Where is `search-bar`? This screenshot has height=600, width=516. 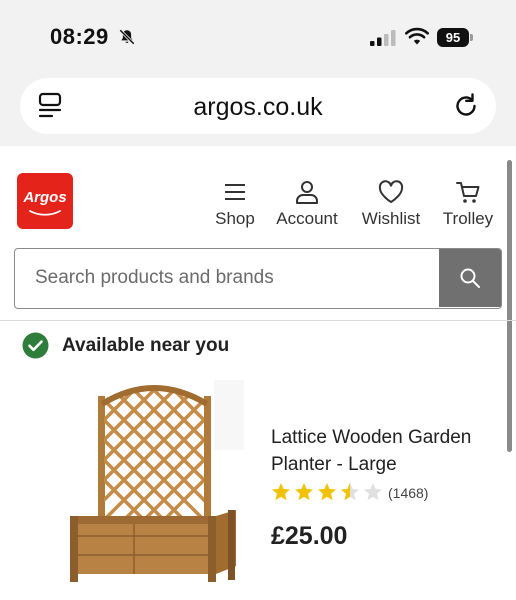
search-bar is located at coordinates (258, 278).